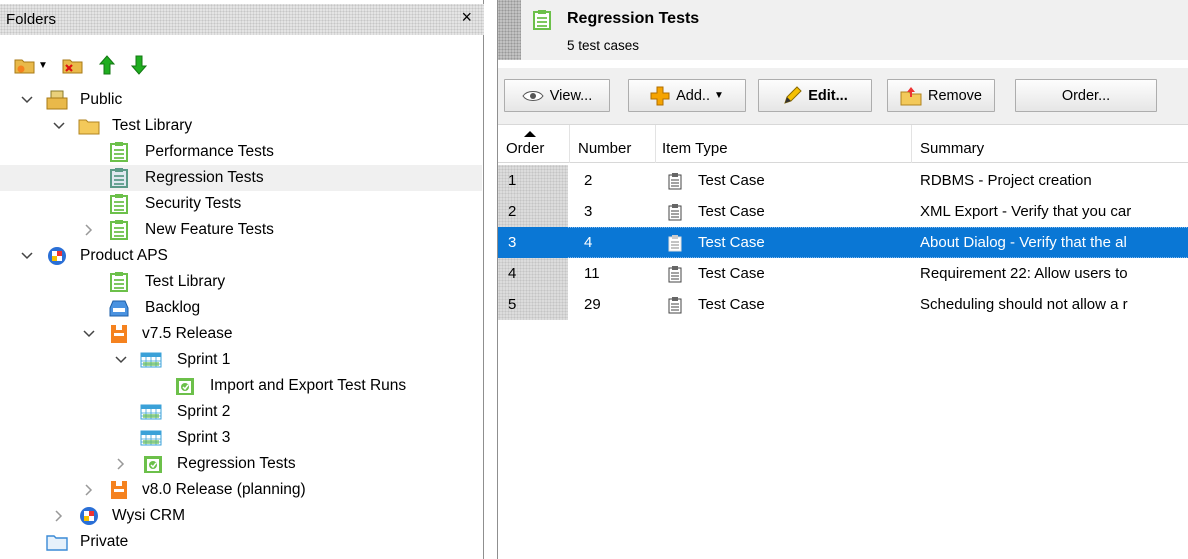 This screenshot has height=559, width=1188. What do you see at coordinates (592, 273) in the screenshot?
I see `number-cell: 11` at bounding box center [592, 273].